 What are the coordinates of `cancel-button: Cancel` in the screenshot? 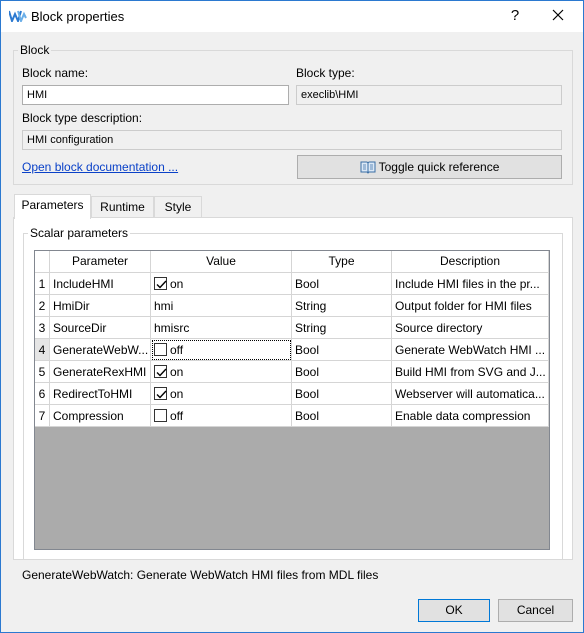 It's located at (535, 610).